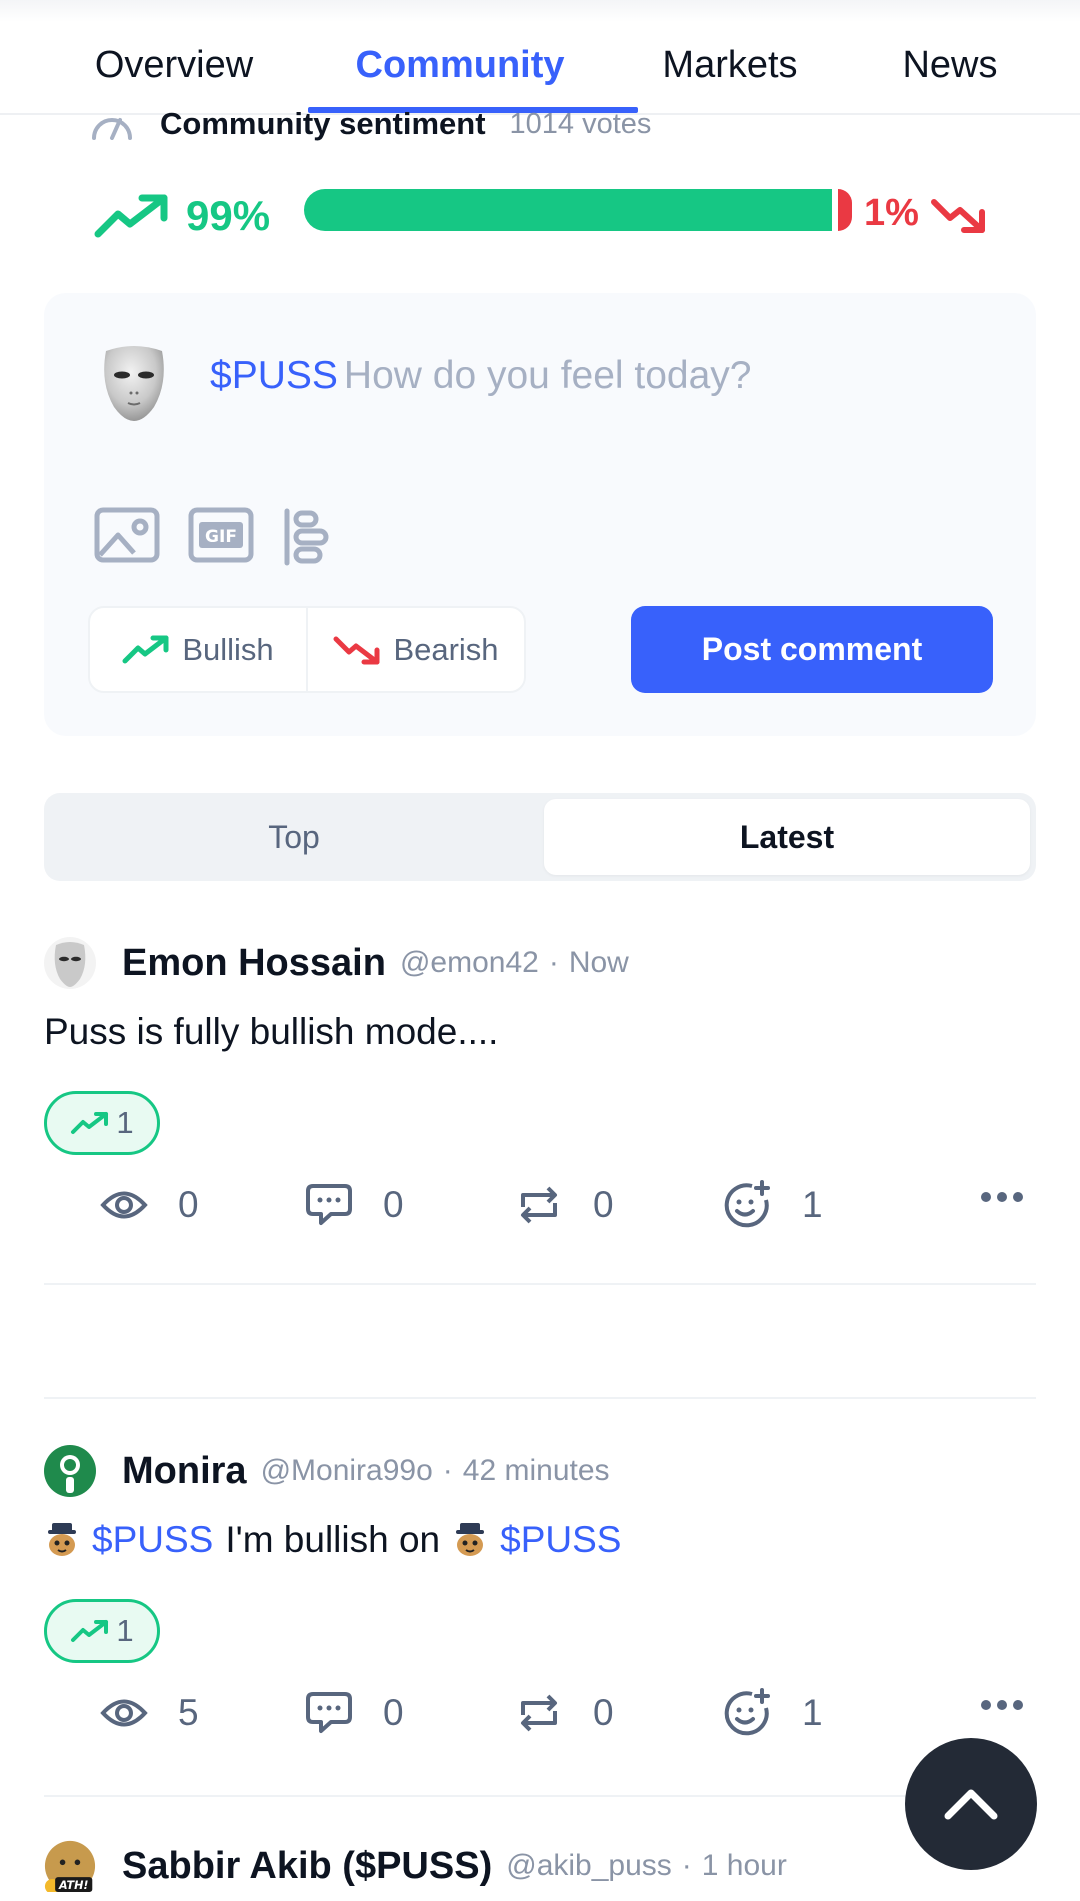 This screenshot has height=1901, width=1080. I want to click on bullish-label: Bullish, so click(228, 649).